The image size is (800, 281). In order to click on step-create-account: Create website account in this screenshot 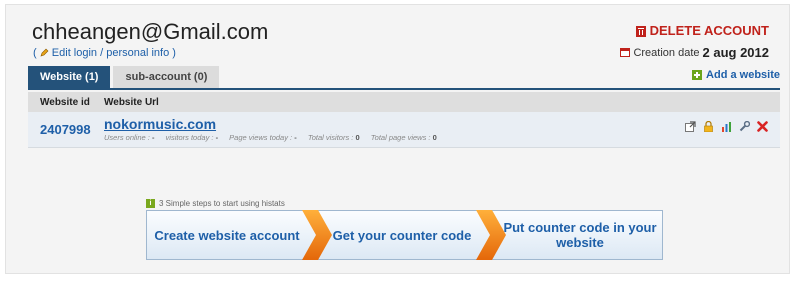, I will do `click(227, 235)`.